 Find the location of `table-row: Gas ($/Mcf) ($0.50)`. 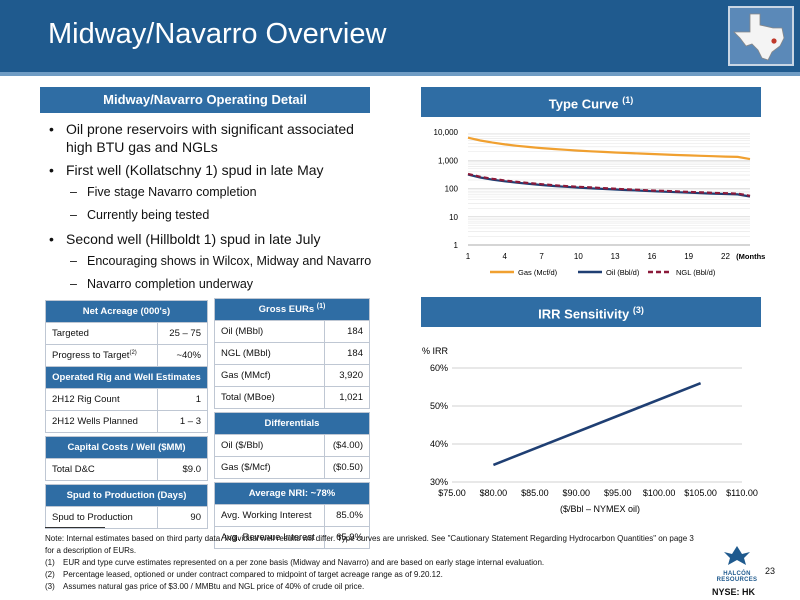

table-row: Gas ($/Mcf) ($0.50) is located at coordinates (291, 467).